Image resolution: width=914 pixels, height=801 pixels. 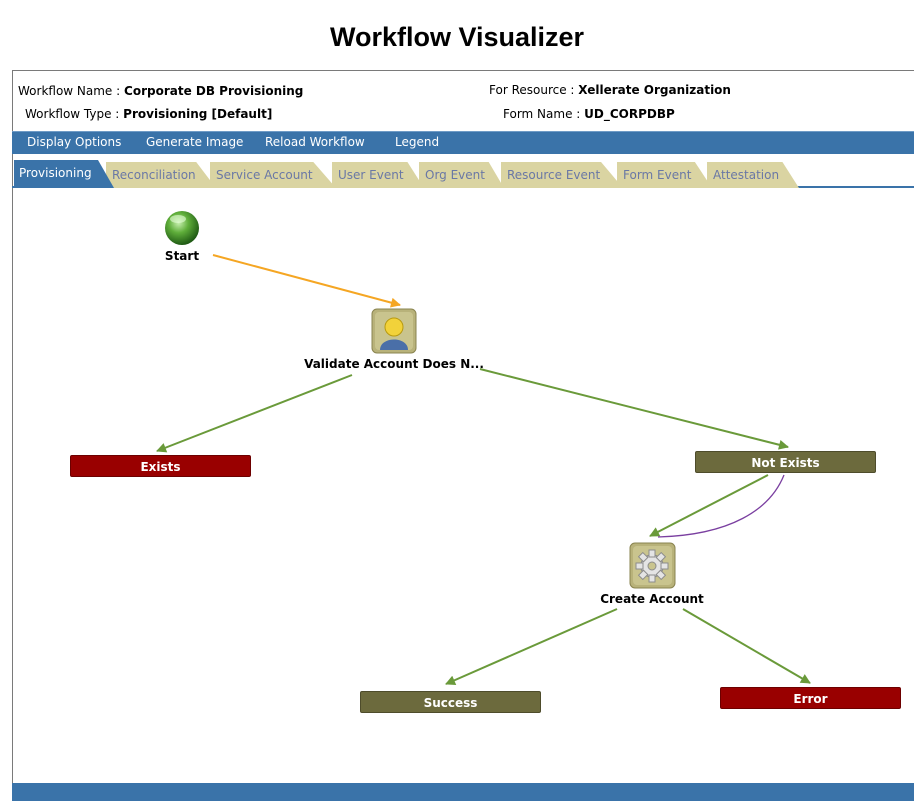 I want to click on edge-validate-exists, so click(x=254, y=413).